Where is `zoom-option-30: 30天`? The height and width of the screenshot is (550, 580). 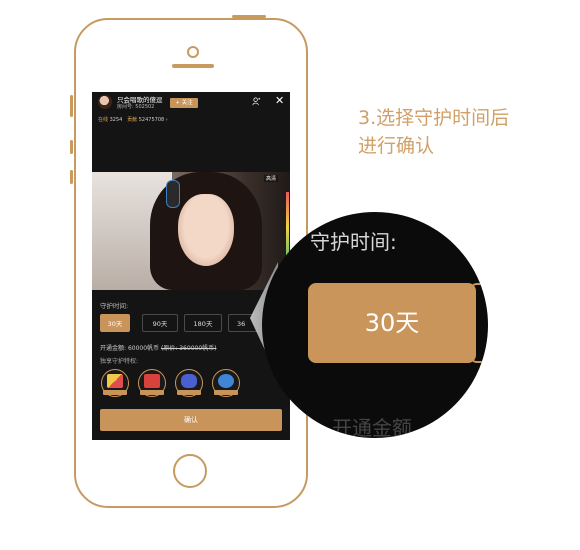
zoom-option-30: 30天 is located at coordinates (392, 323).